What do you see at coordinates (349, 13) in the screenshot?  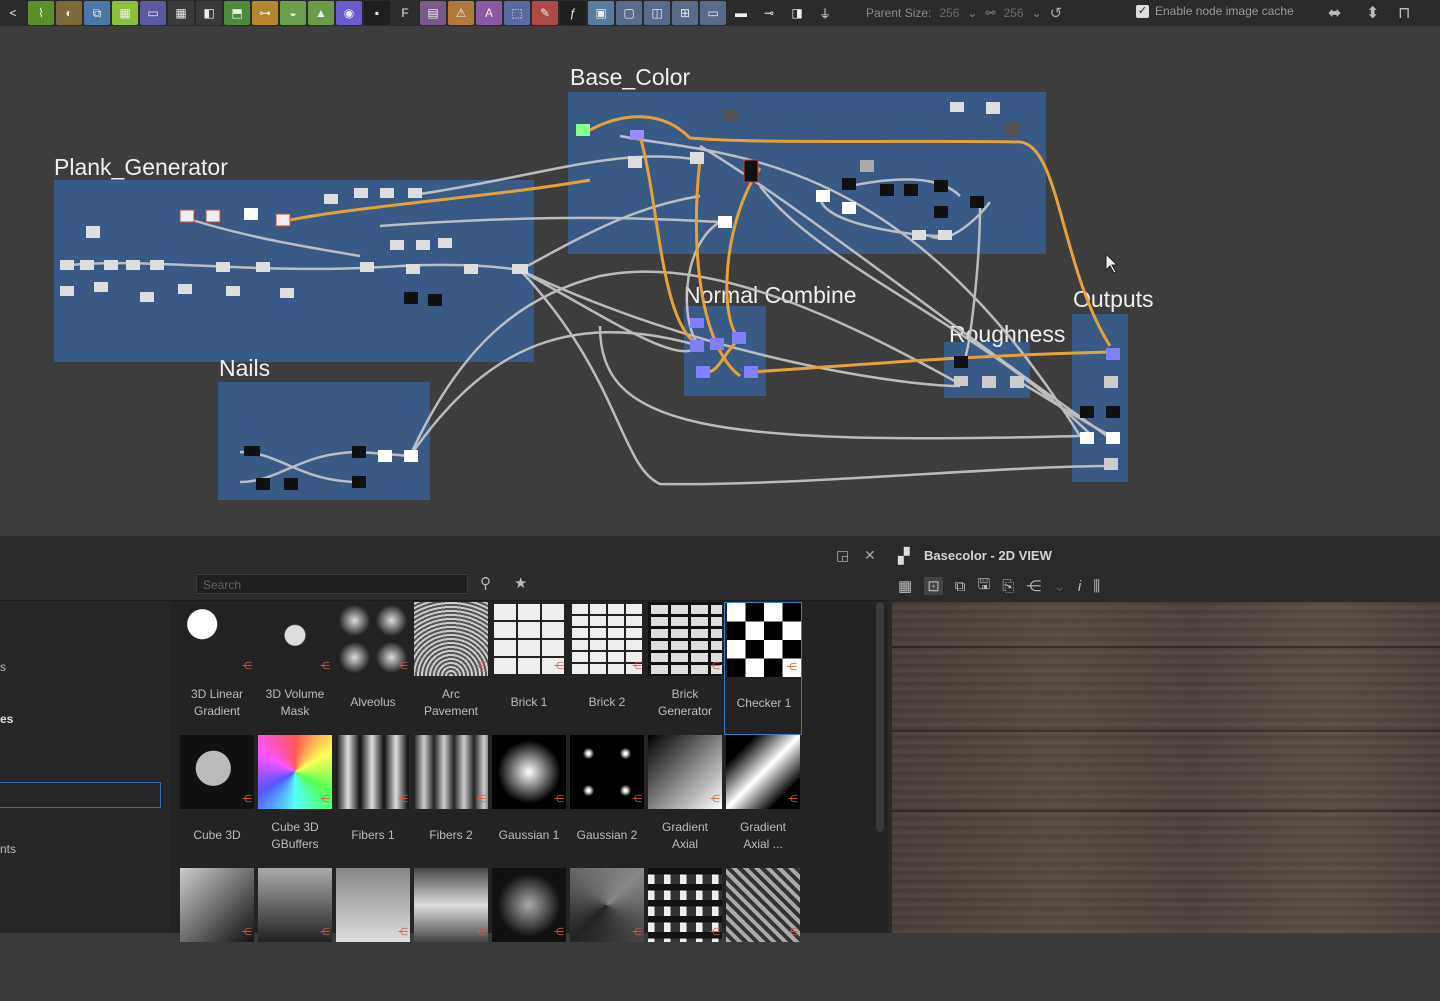 I see `color-node-icon: ◉` at bounding box center [349, 13].